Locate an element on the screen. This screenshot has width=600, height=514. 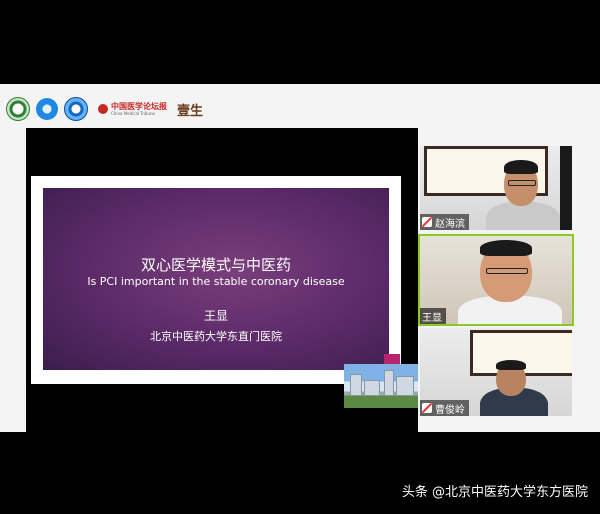
participant-name: 赵海滨 is located at coordinates (450, 224).